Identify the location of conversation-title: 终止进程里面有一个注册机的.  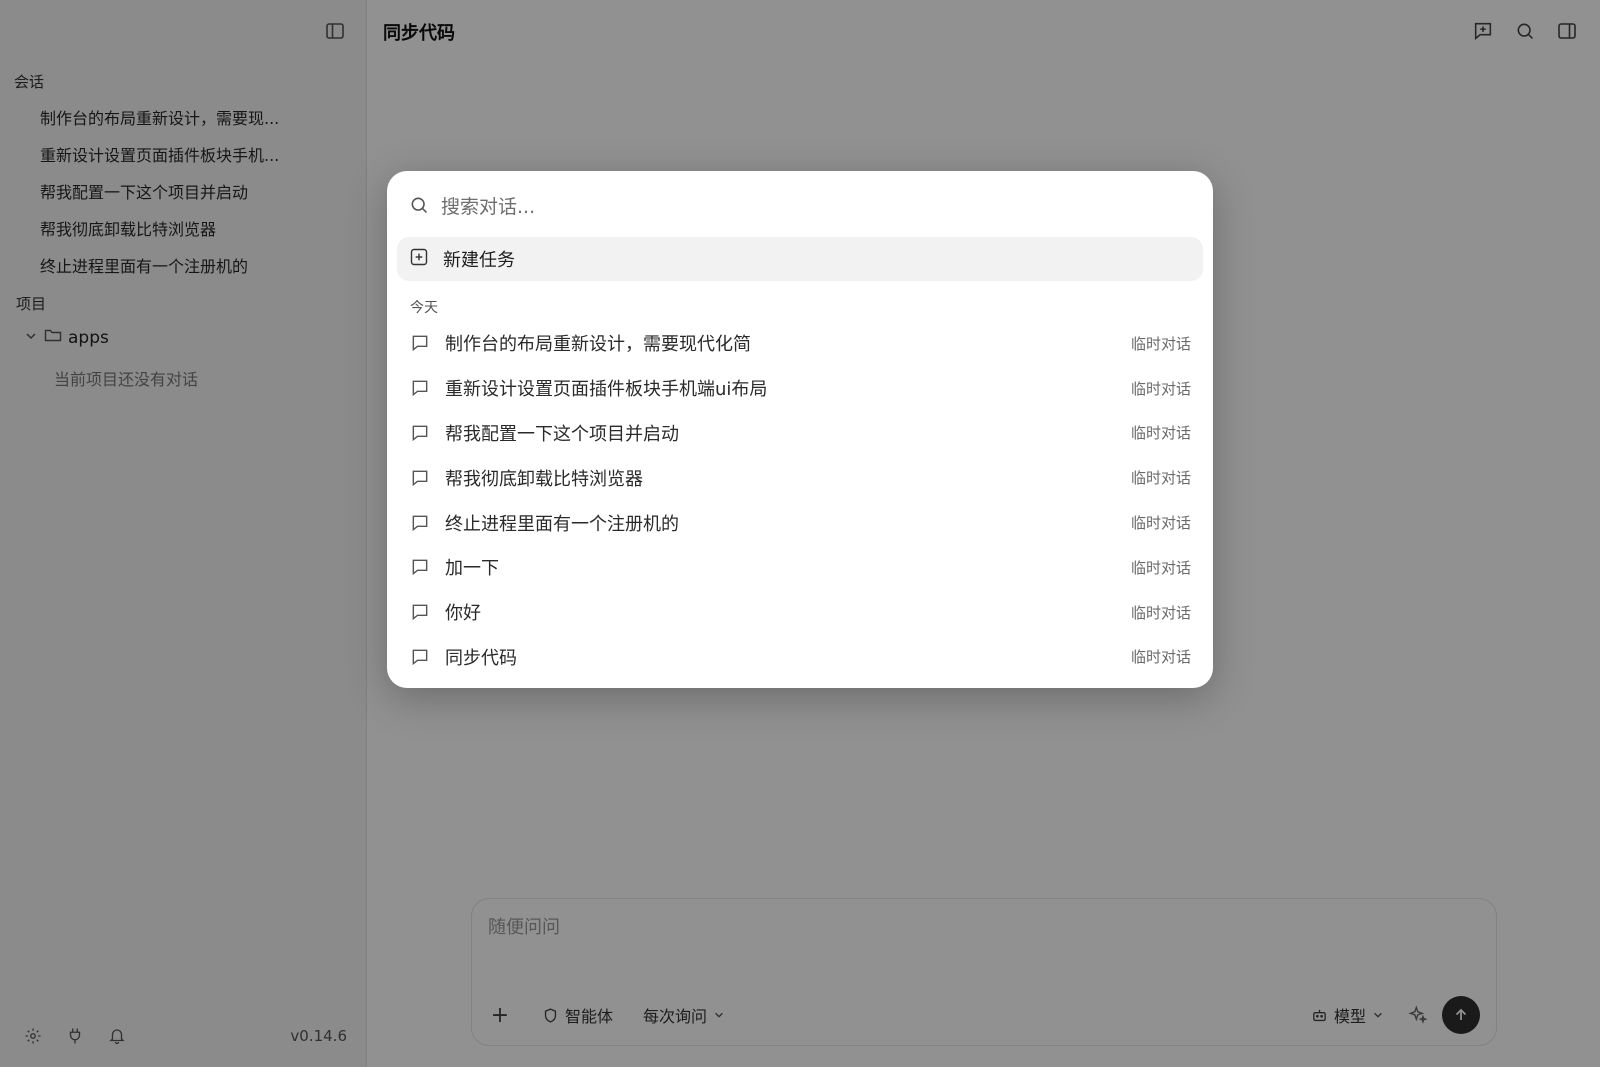
(562, 524).